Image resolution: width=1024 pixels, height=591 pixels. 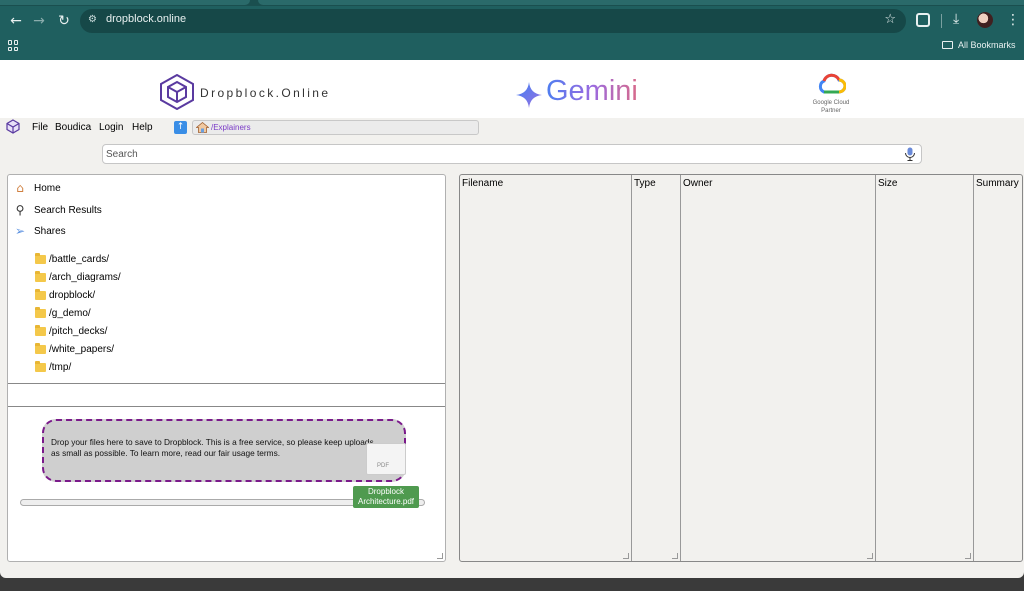 I want to click on download-icon: ⤓, so click(x=956, y=19).